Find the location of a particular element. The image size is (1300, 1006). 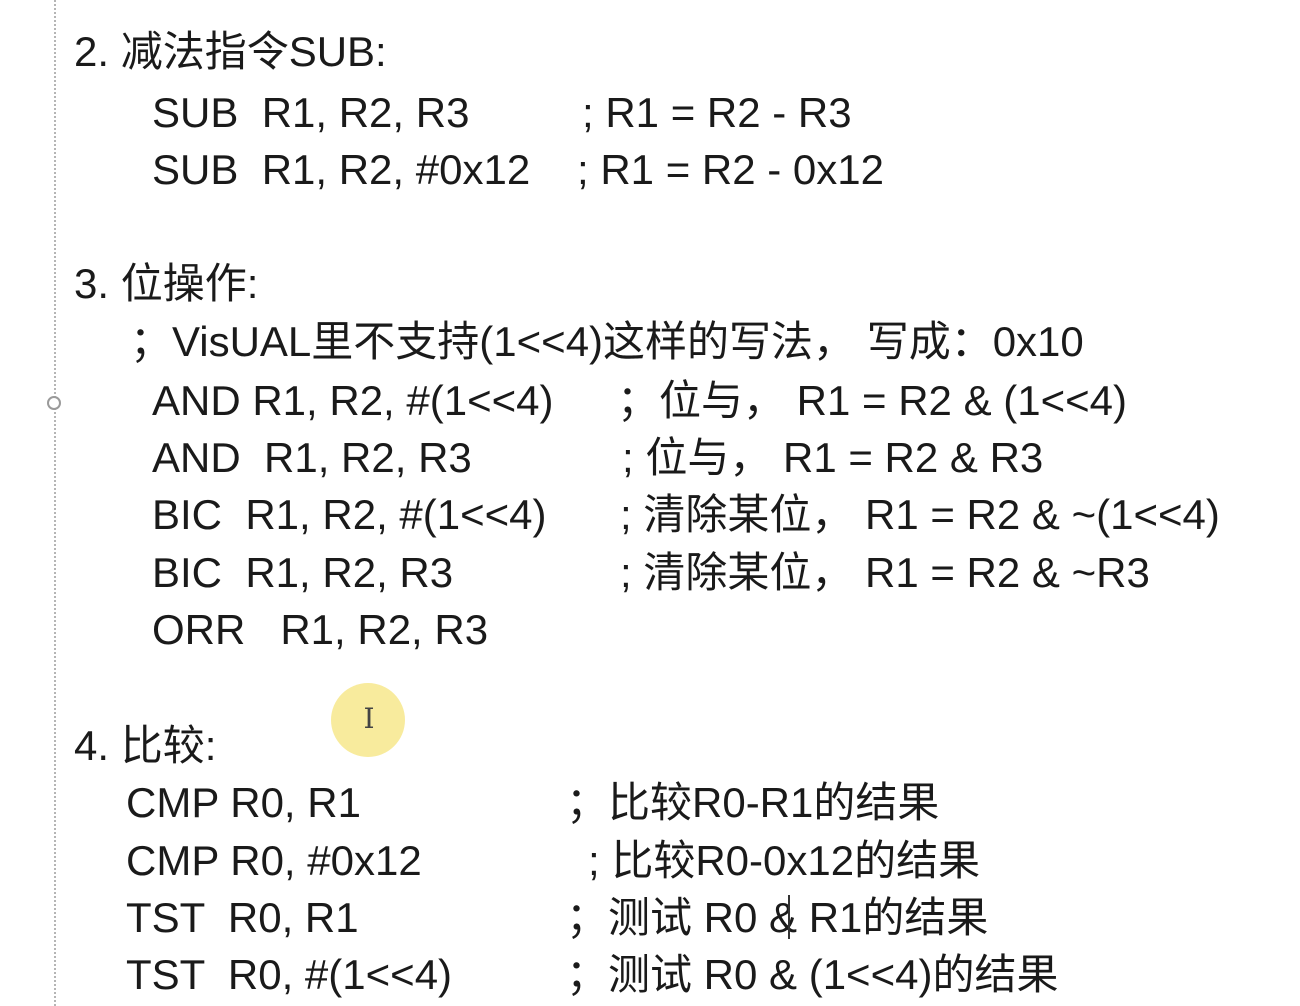

code-line-compare-2: CMP R0, #0x12 is located at coordinates (274, 860).